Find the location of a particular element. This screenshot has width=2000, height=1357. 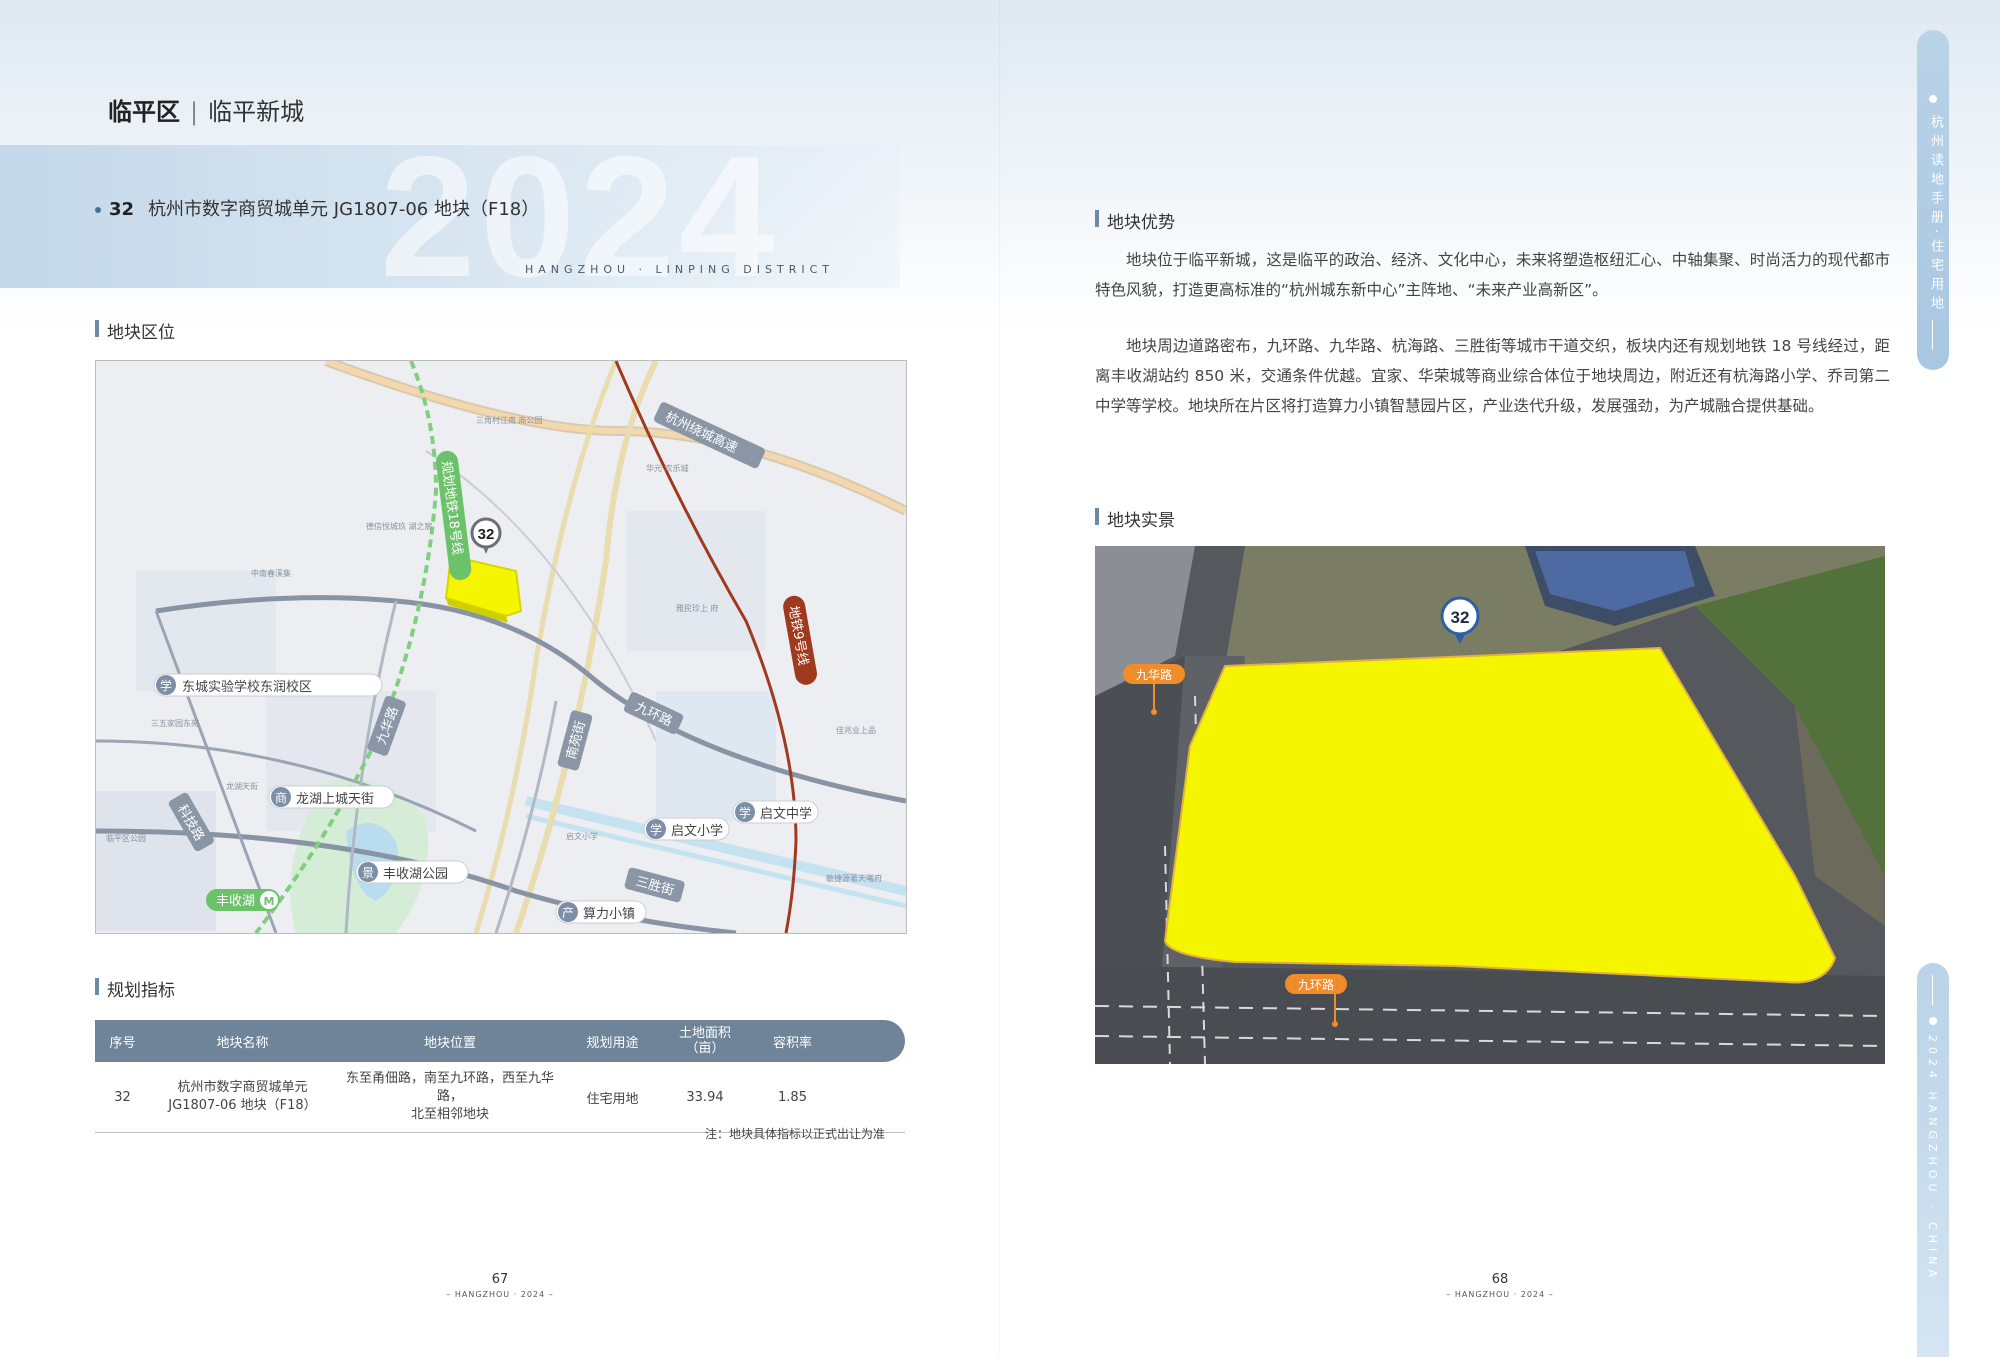

svg-text: 德信悦城玖 湖之宸 is located at coordinates (399, 526).